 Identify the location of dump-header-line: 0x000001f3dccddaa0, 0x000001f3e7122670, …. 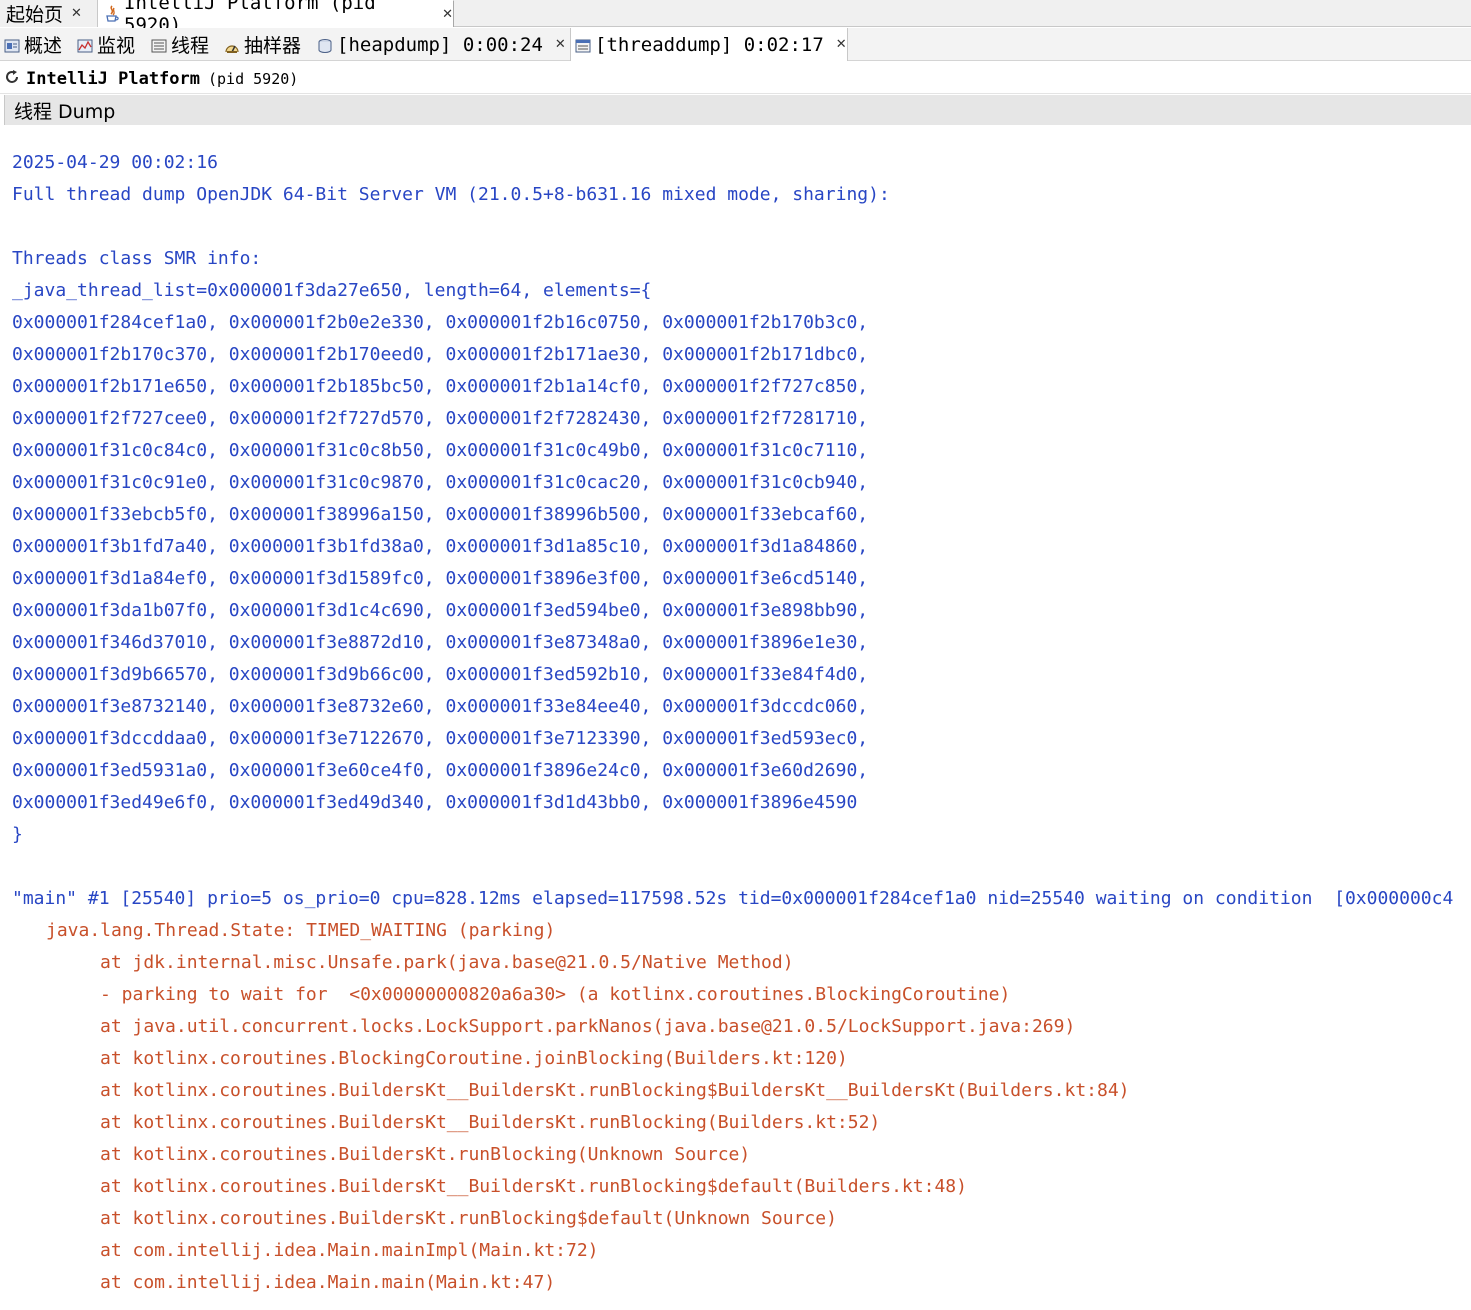
(440, 738).